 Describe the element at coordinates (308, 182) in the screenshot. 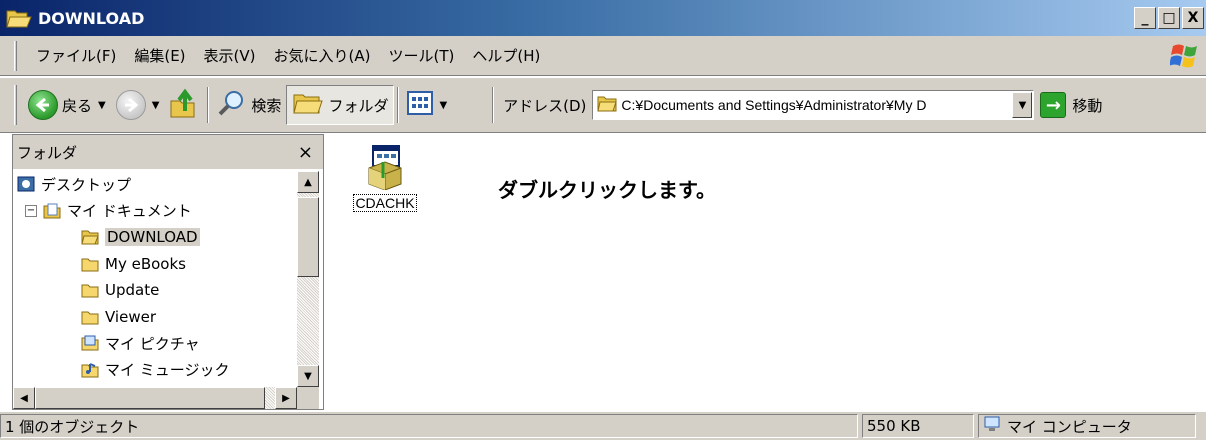

I see `scroll-up-button: ▲` at that location.